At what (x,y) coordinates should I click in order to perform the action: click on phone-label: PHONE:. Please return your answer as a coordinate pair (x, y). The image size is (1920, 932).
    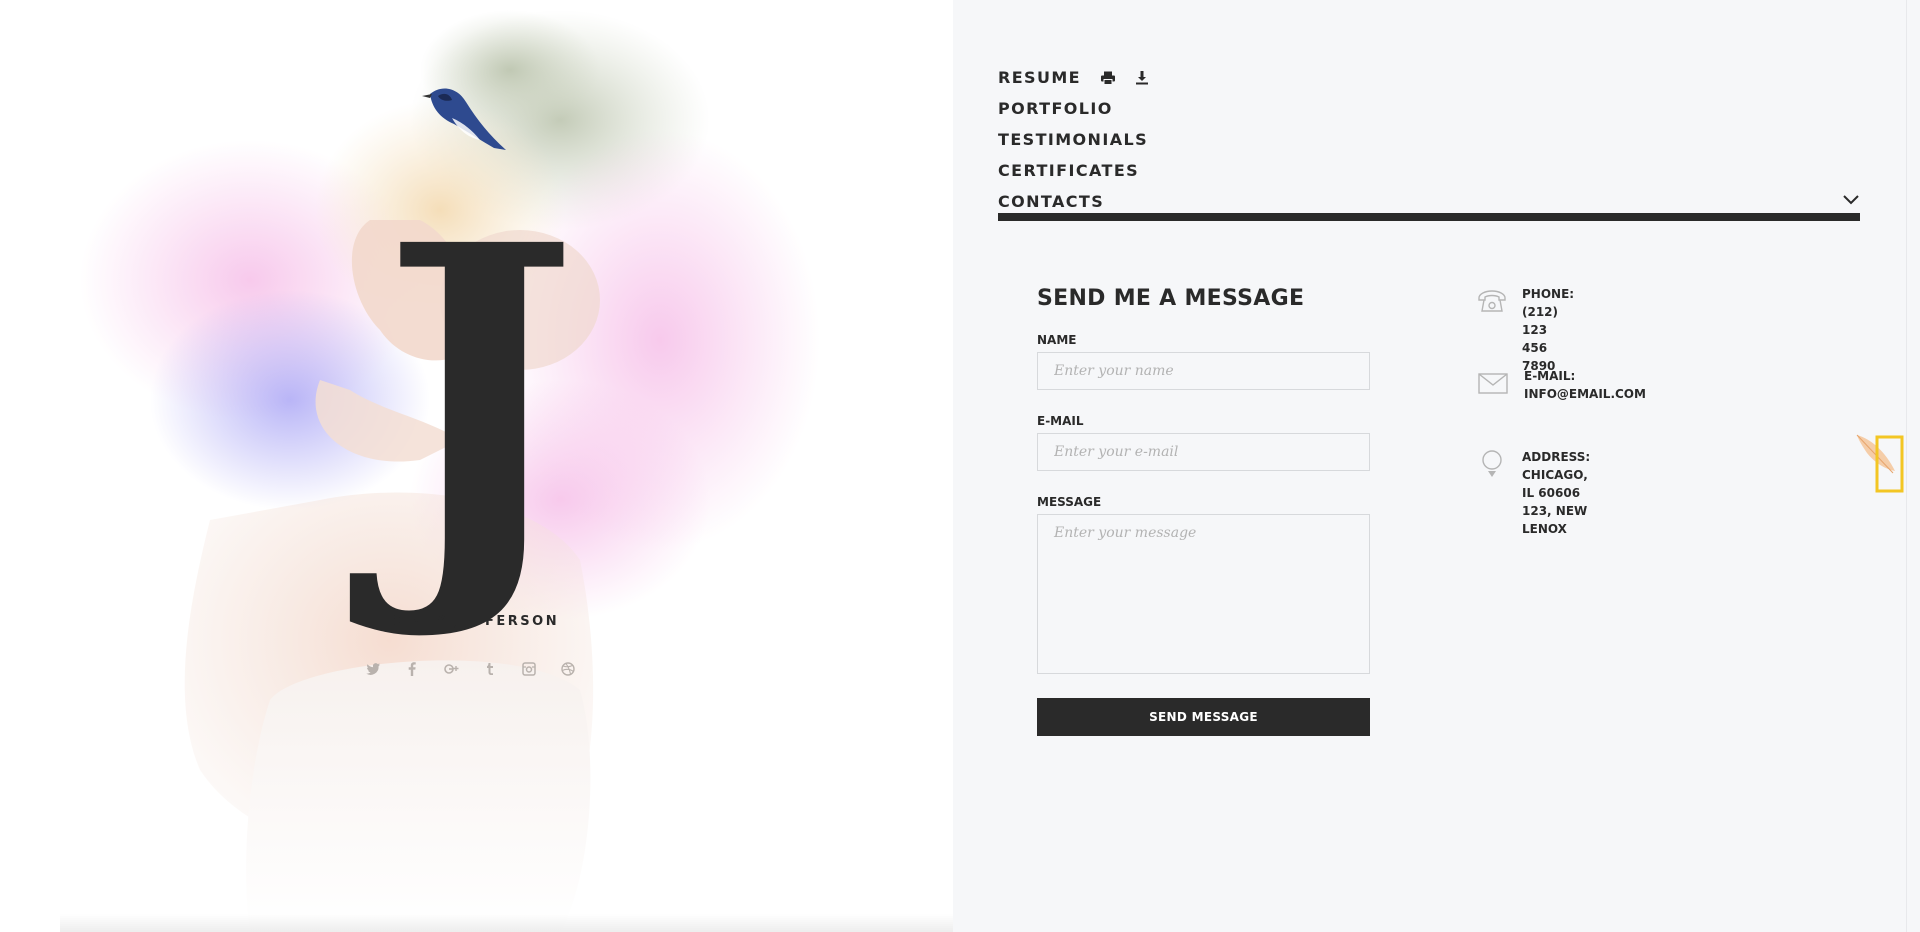
    Looking at the image, I should click on (1548, 294).